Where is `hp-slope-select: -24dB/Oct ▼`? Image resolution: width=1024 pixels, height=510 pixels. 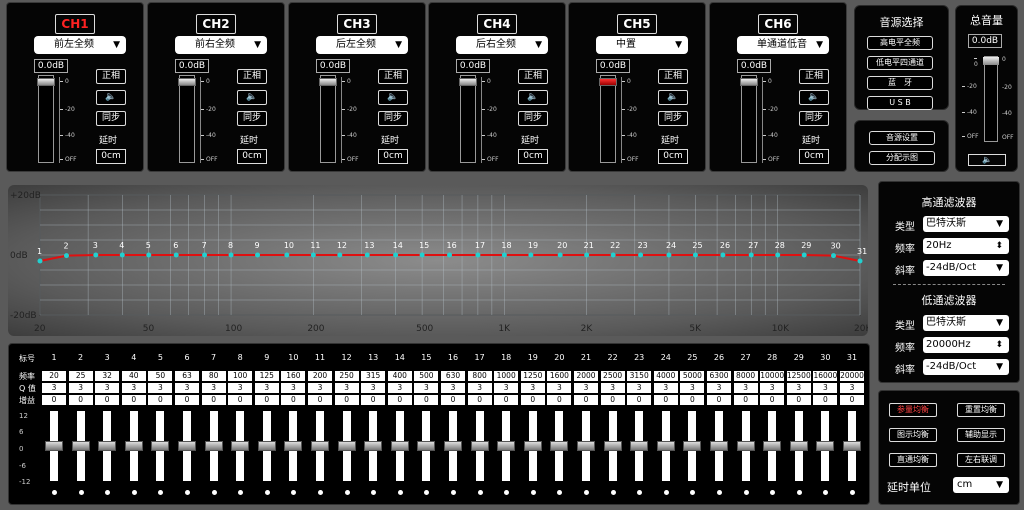 hp-slope-select: -24dB/Oct ▼ is located at coordinates (966, 268).